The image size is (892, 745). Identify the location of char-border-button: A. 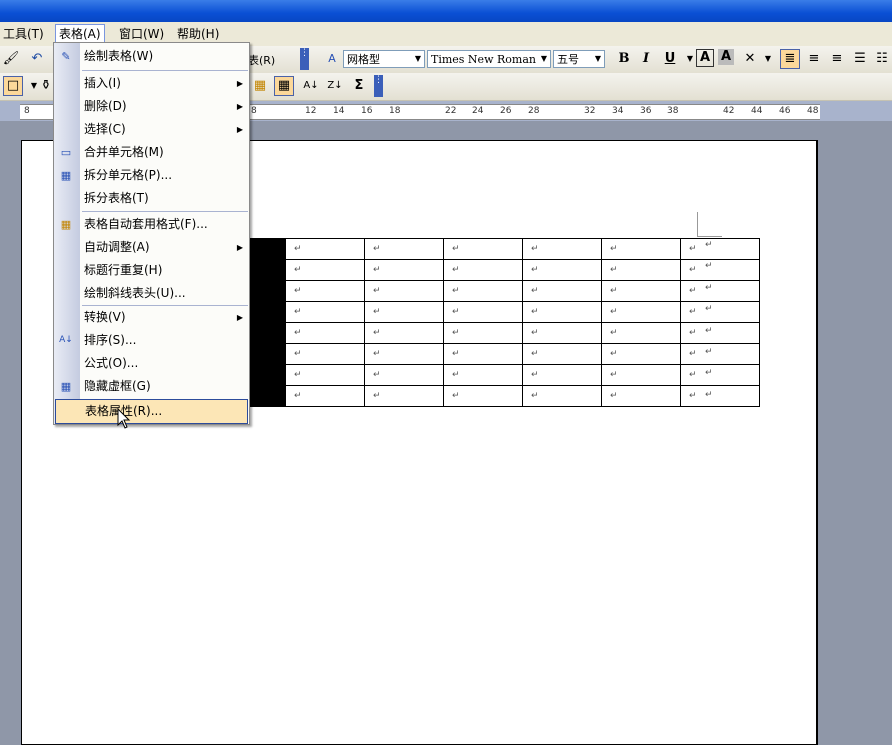
(705, 58).